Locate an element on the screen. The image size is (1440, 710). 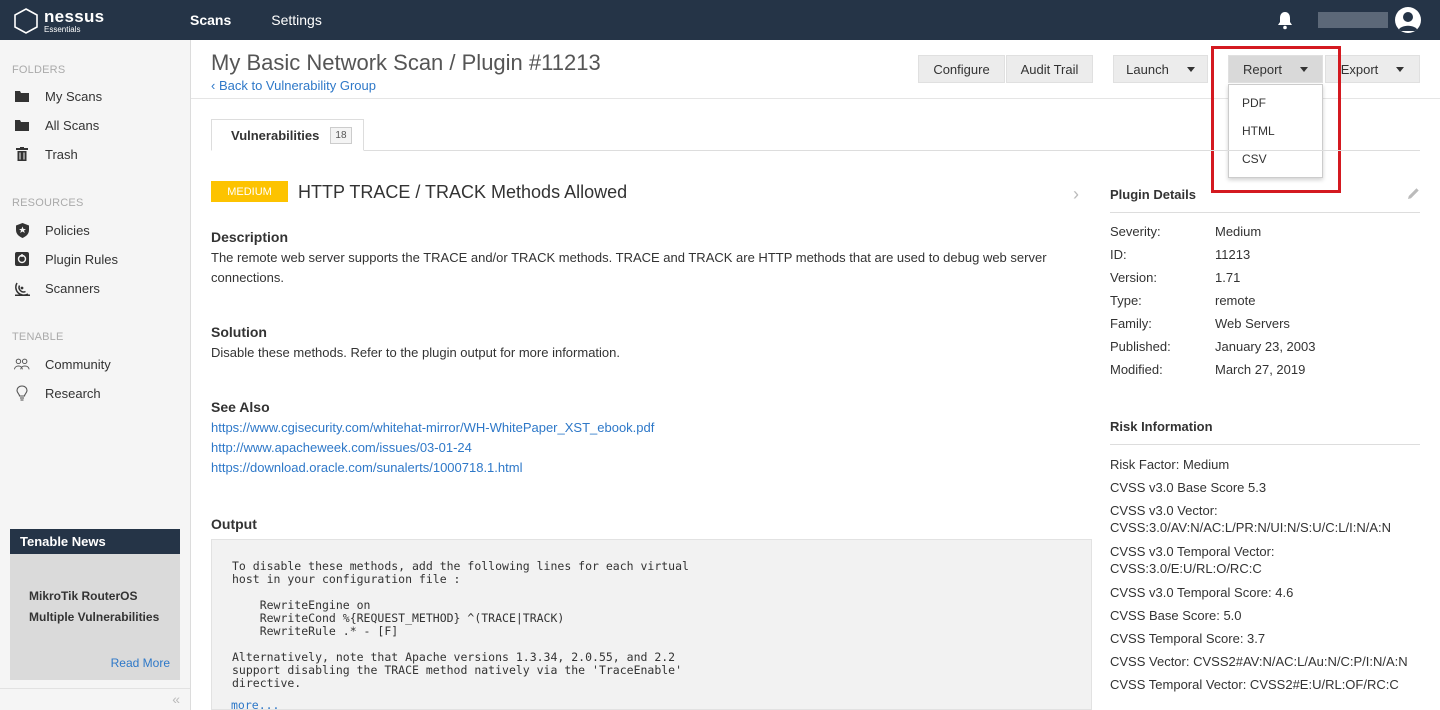
sidebar-item-all-scans: All Scans is located at coordinates (56, 125).